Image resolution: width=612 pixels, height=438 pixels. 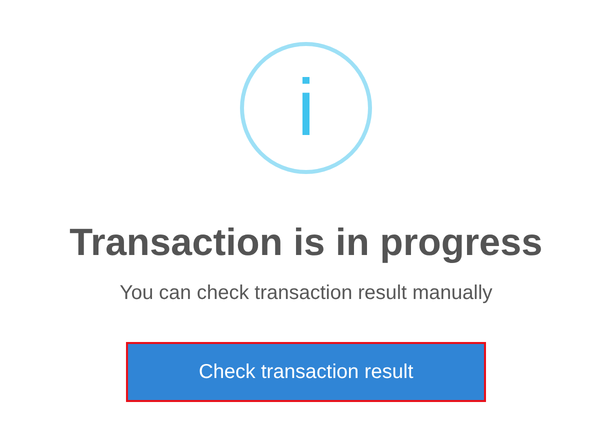 I want to click on dialog-title: Transaction is in progress, so click(x=306, y=243).